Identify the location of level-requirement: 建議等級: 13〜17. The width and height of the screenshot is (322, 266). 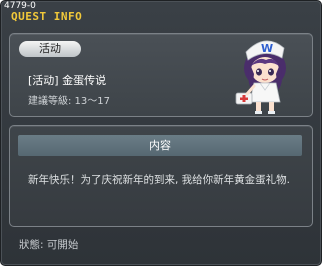
(69, 101).